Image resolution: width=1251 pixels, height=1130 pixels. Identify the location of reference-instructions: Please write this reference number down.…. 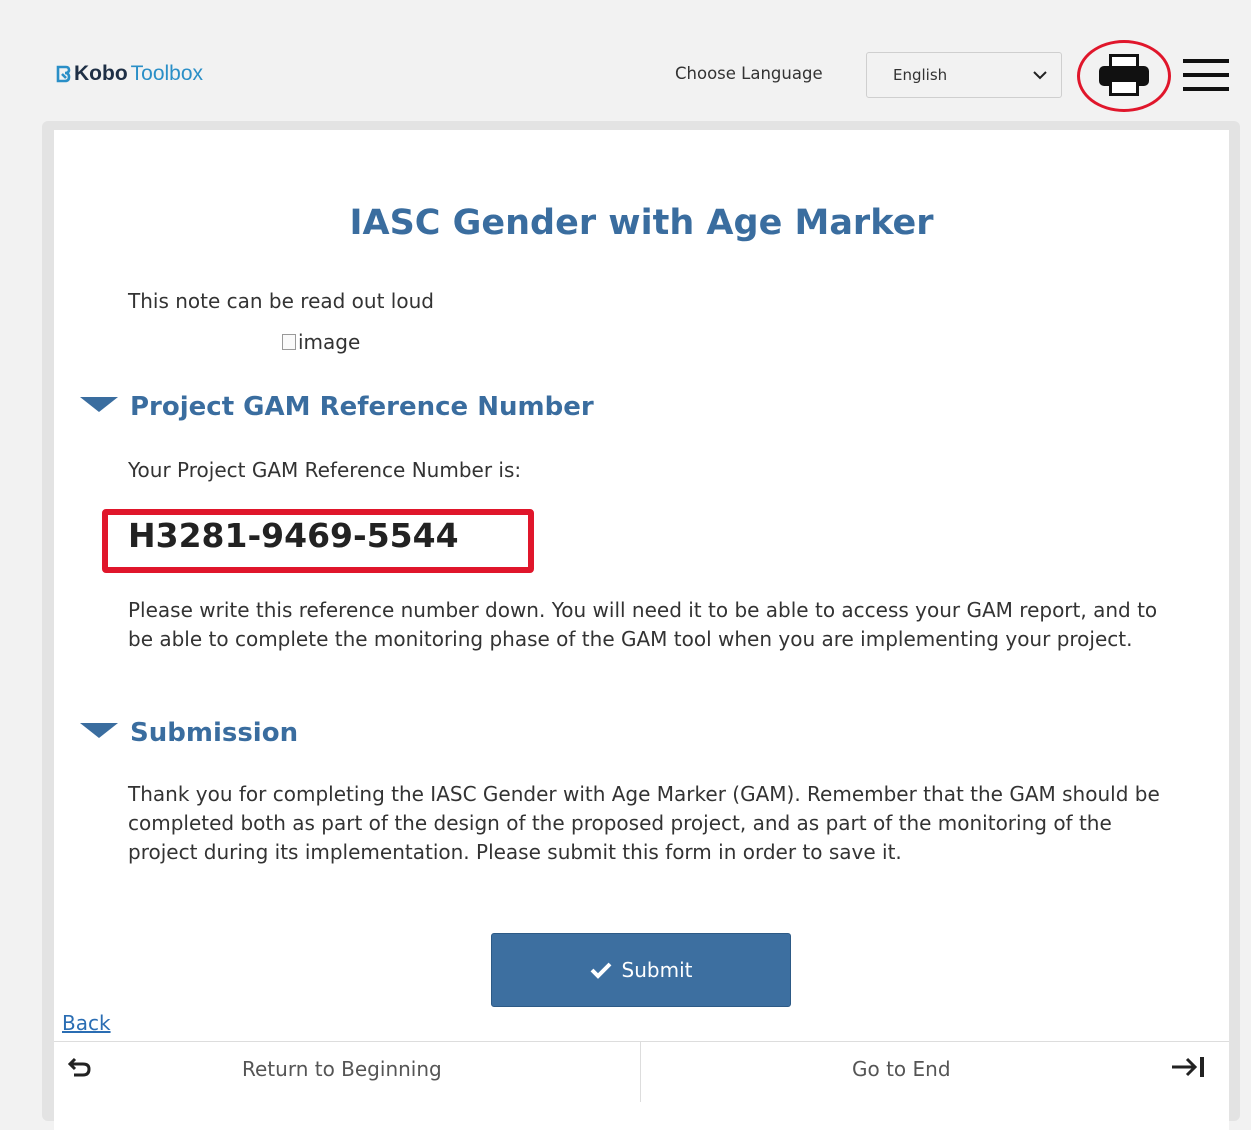
(643, 624).